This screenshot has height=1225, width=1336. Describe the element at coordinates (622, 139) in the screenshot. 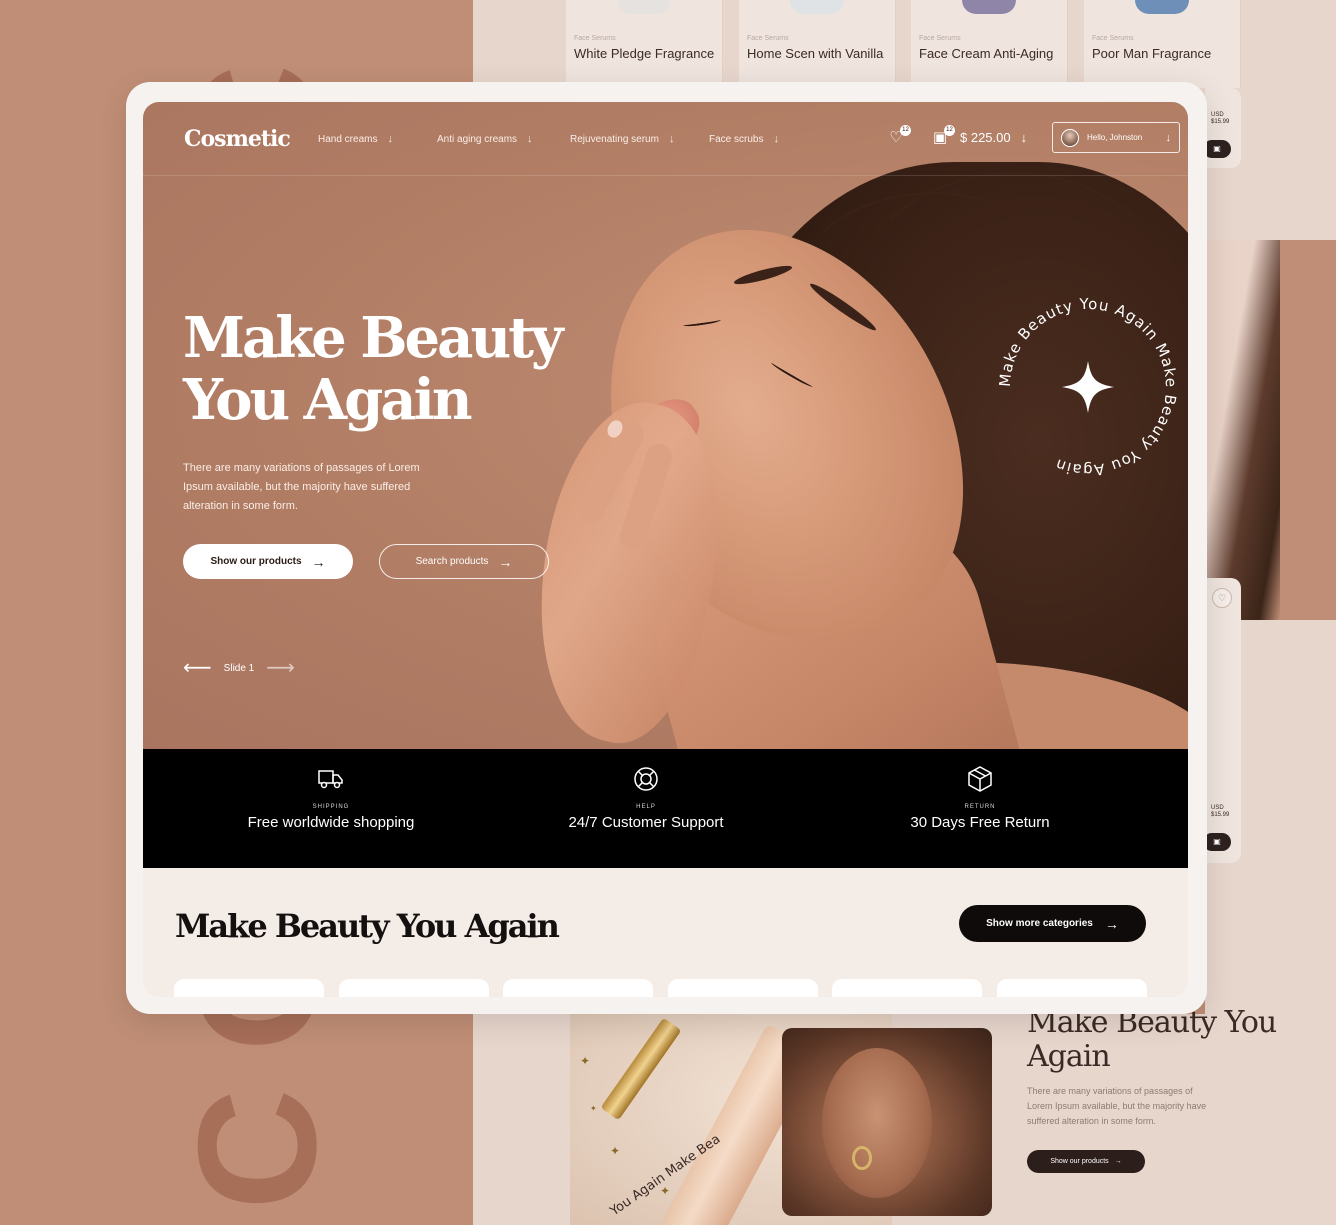

I see `nav-item-rejuvenating-serum: Rejuvenating serum ↓` at that location.